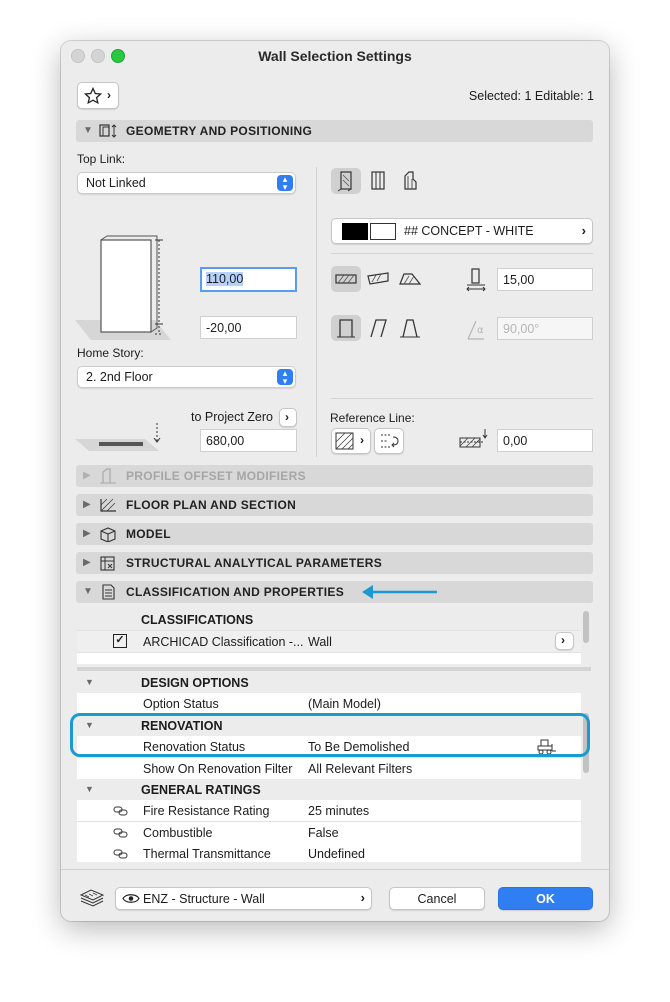  I want to click on vertical-profile-icon, so click(346, 328).